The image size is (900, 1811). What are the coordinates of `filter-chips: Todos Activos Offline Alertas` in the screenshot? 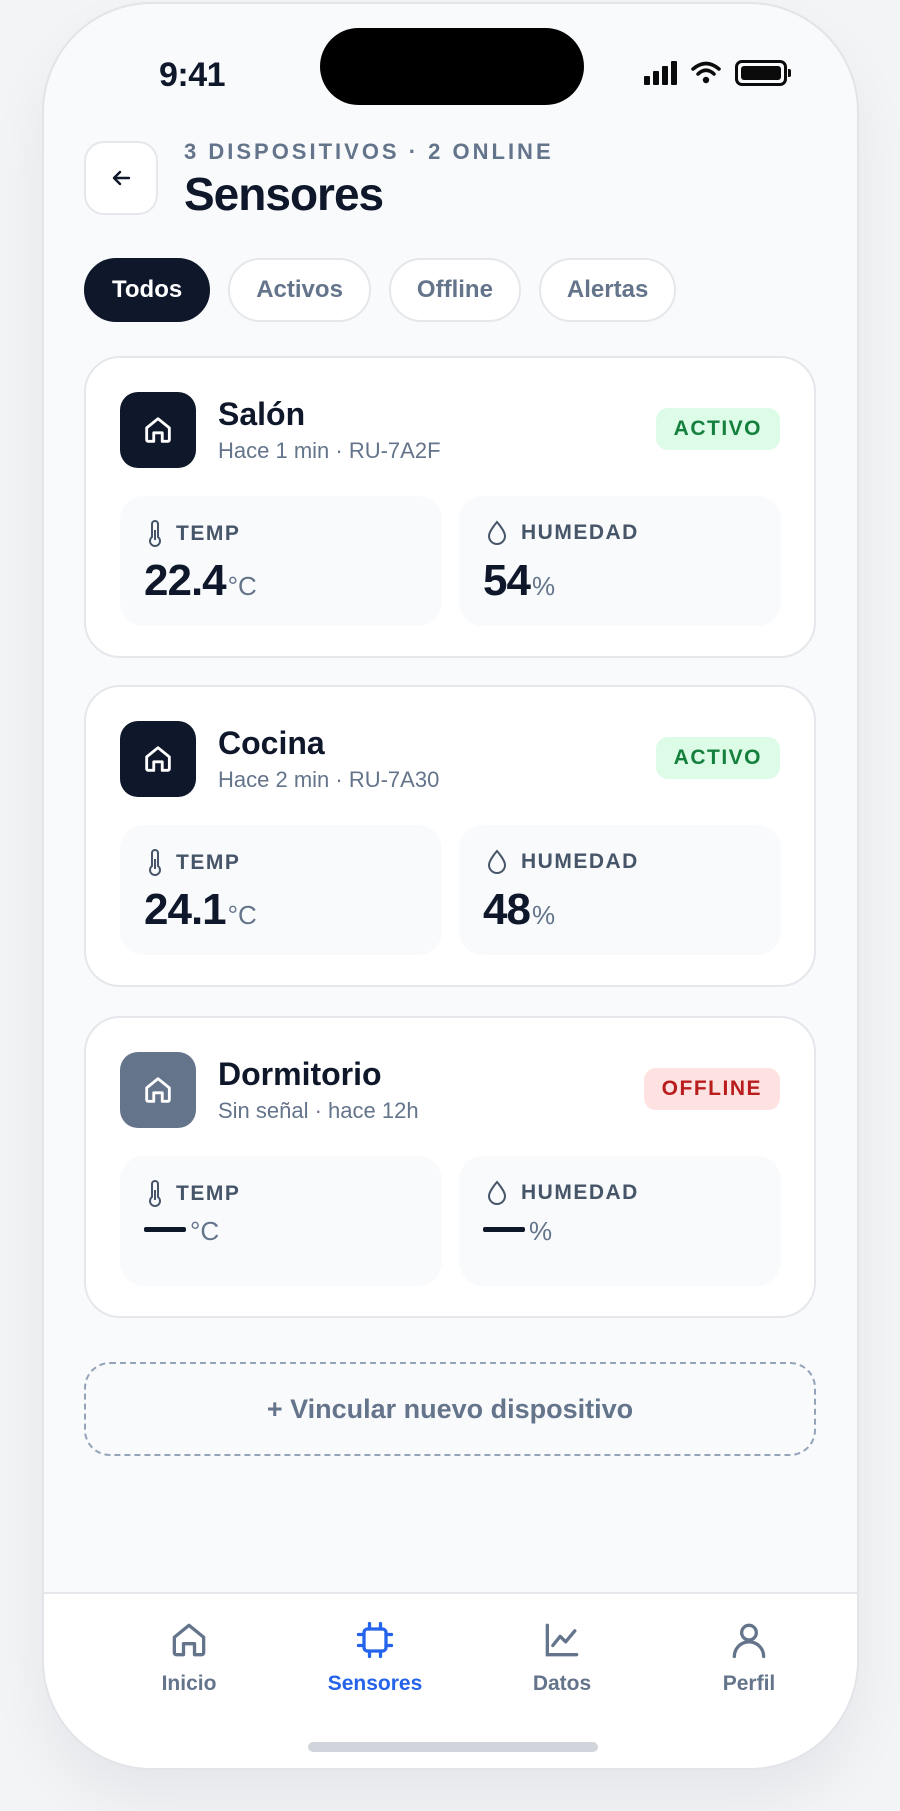 It's located at (380, 290).